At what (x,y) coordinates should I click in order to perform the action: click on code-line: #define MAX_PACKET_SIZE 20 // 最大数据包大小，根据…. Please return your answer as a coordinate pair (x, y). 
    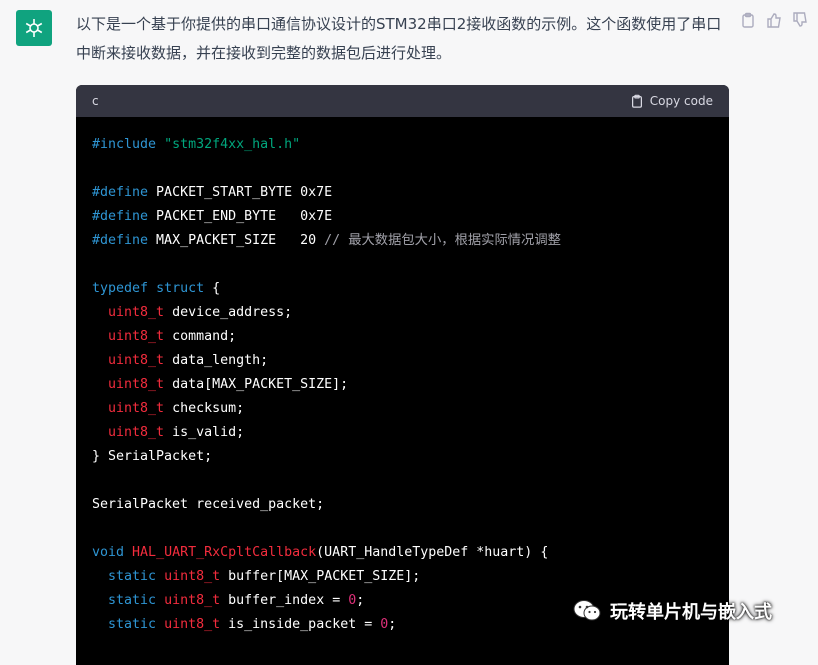
    Looking at the image, I should click on (402, 241).